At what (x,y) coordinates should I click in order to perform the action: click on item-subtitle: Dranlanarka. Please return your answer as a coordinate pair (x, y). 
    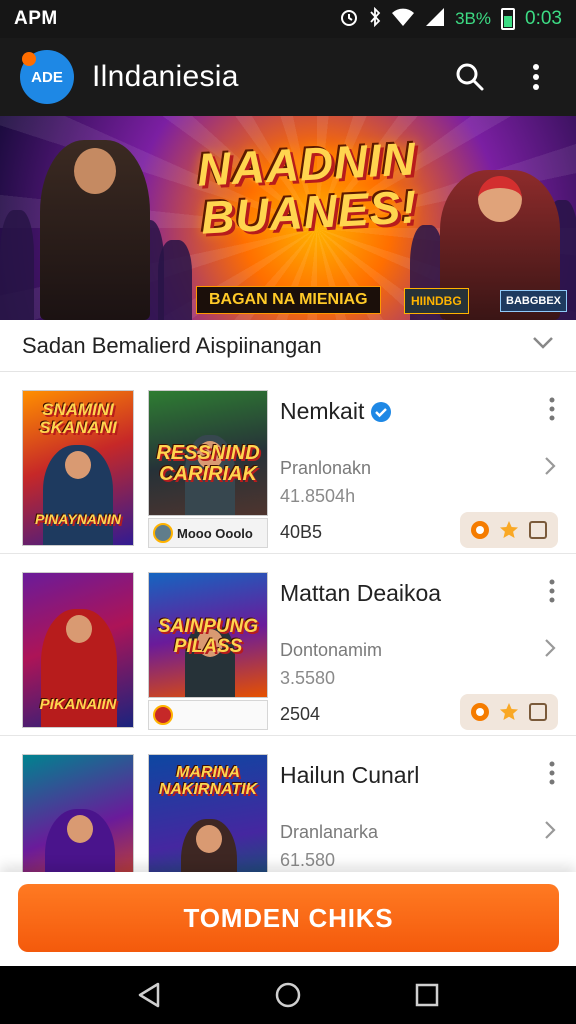
    Looking at the image, I should click on (329, 832).